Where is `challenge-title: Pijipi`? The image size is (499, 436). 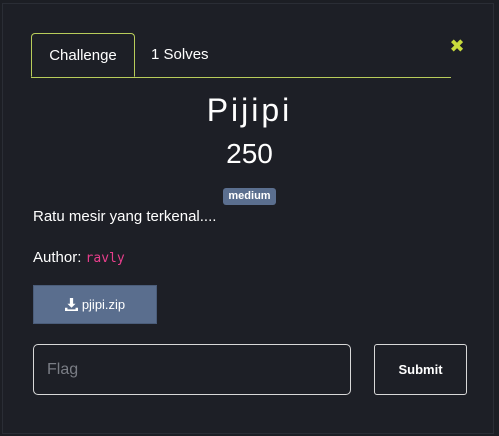 challenge-title: Pijipi is located at coordinates (249, 110).